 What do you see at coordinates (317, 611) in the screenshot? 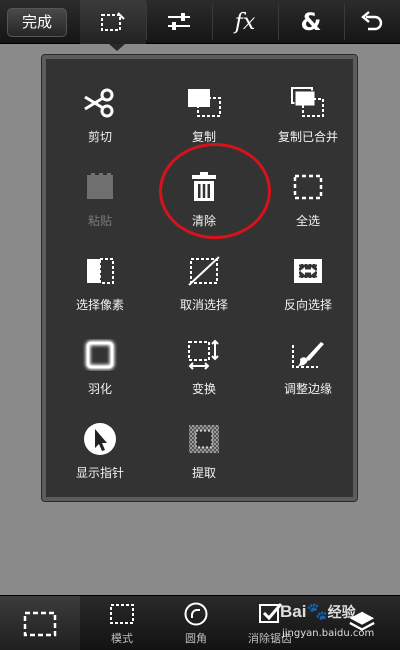
I see `paw-icon: 🐾` at bounding box center [317, 611].